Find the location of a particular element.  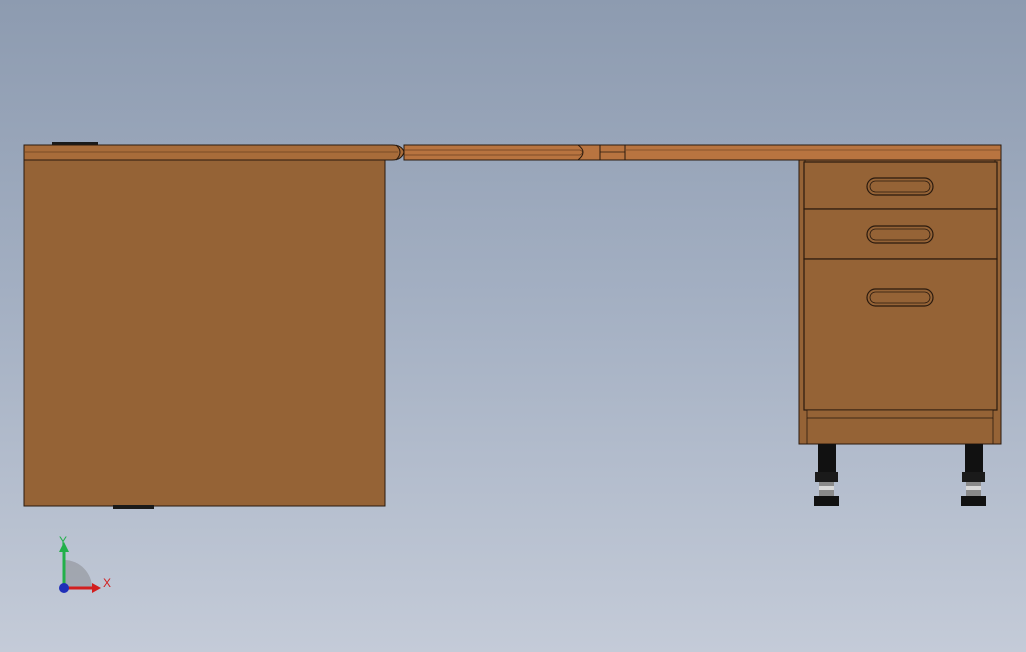

left-caster is located at coordinates (826, 475).